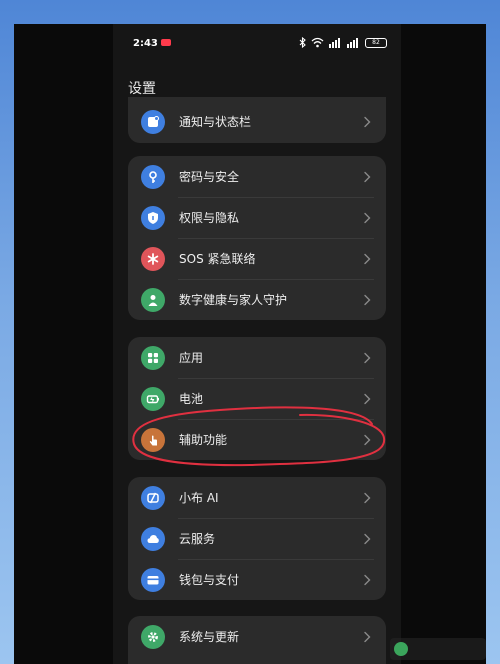  Describe the element at coordinates (257, 176) in the screenshot. I see `settings-item: 密码与安全` at that location.